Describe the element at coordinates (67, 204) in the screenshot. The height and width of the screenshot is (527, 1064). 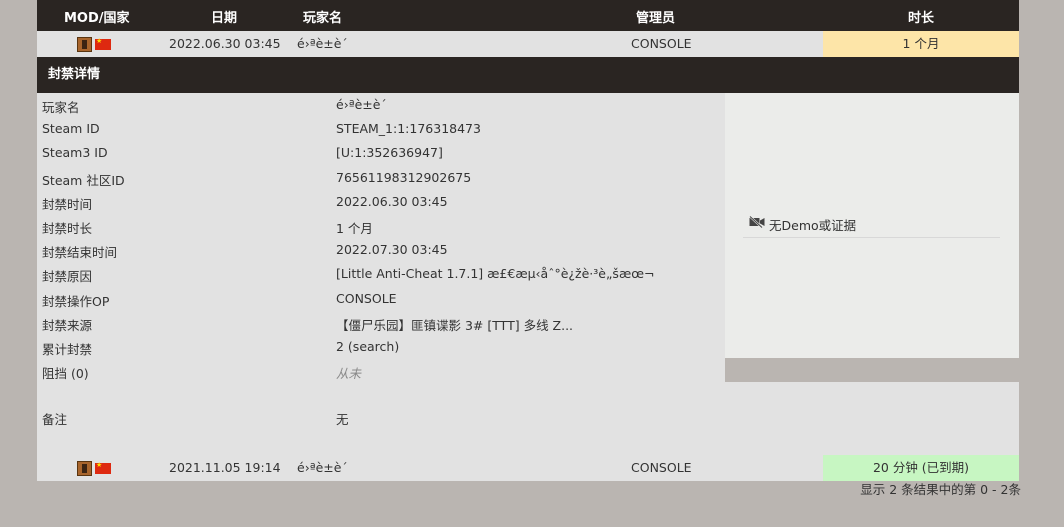
I see `detail-label: 封禁时间` at that location.